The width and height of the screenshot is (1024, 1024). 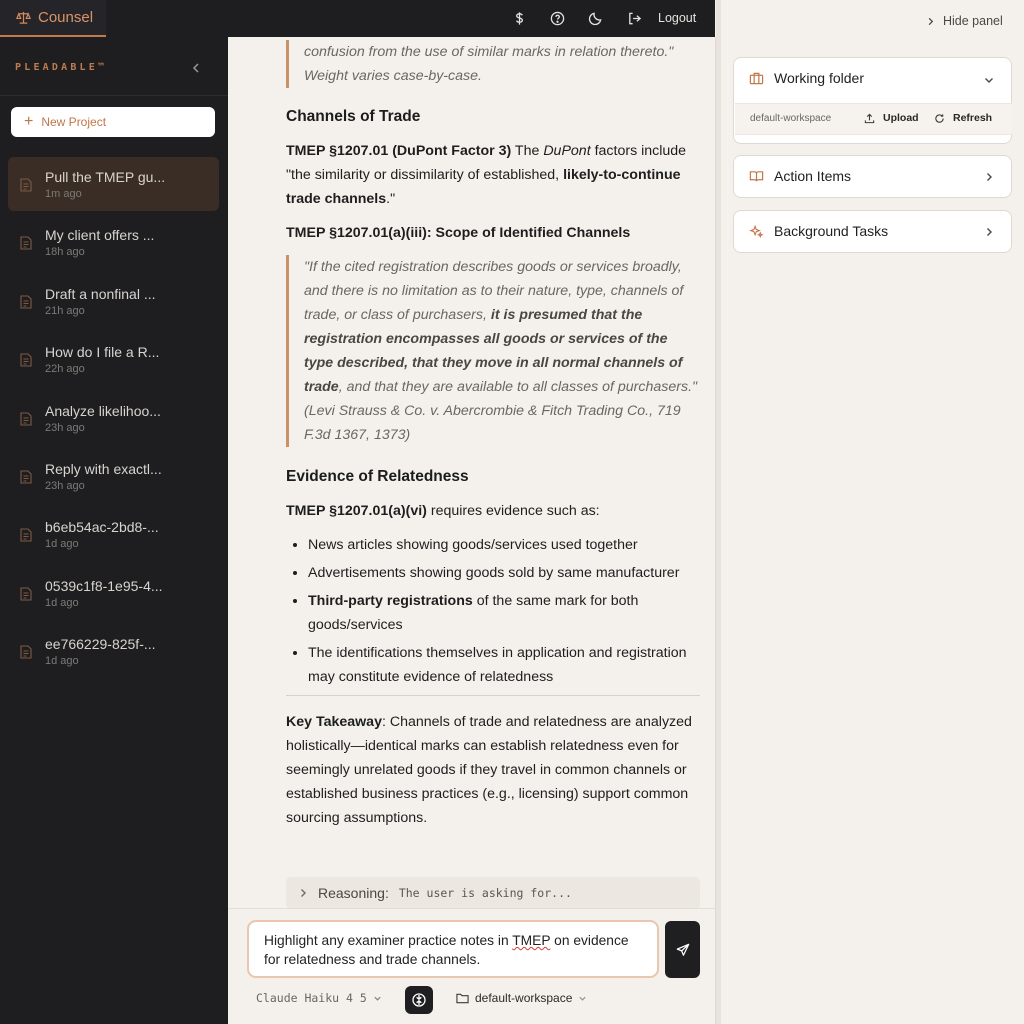 I want to click on workspace-selector: default-workspace, so click(x=521, y=998).